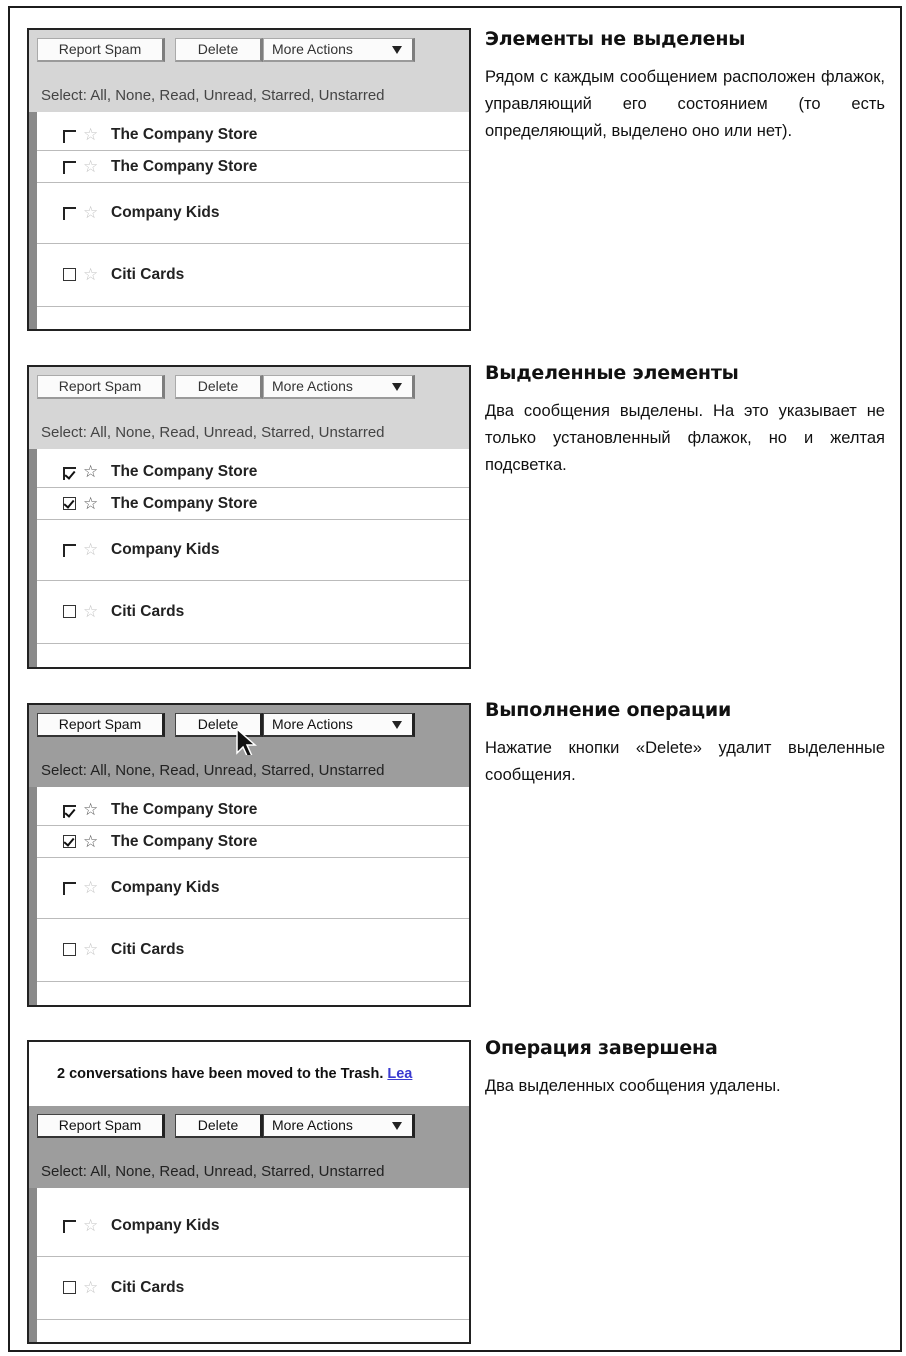 This screenshot has height=1356, width=906. I want to click on section-heading: Выделенные элементы, so click(612, 373).